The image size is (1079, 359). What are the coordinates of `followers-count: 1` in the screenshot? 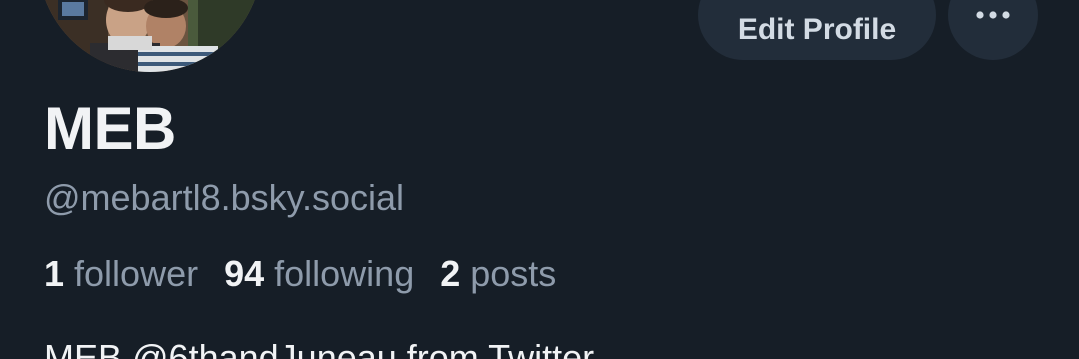 It's located at (54, 273).